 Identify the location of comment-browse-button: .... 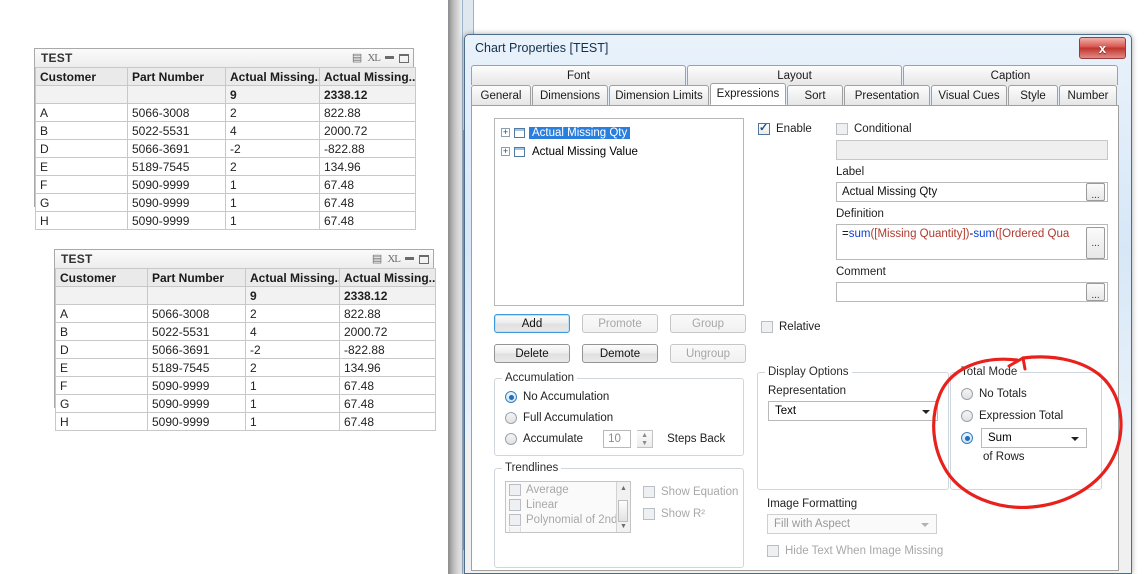
(1095, 292).